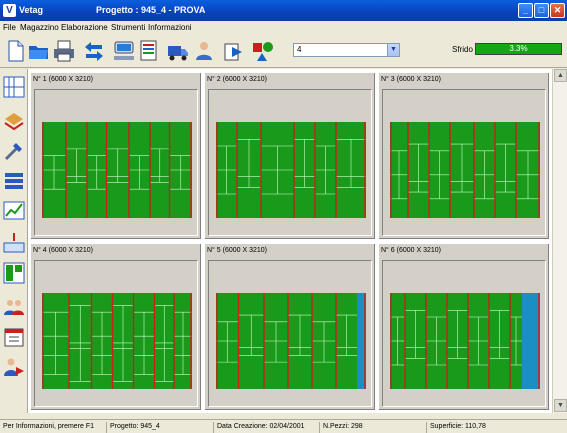 The height and width of the screenshot is (433, 567). Describe the element at coordinates (15, 51) in the screenshot. I see `new-document-icon` at that location.